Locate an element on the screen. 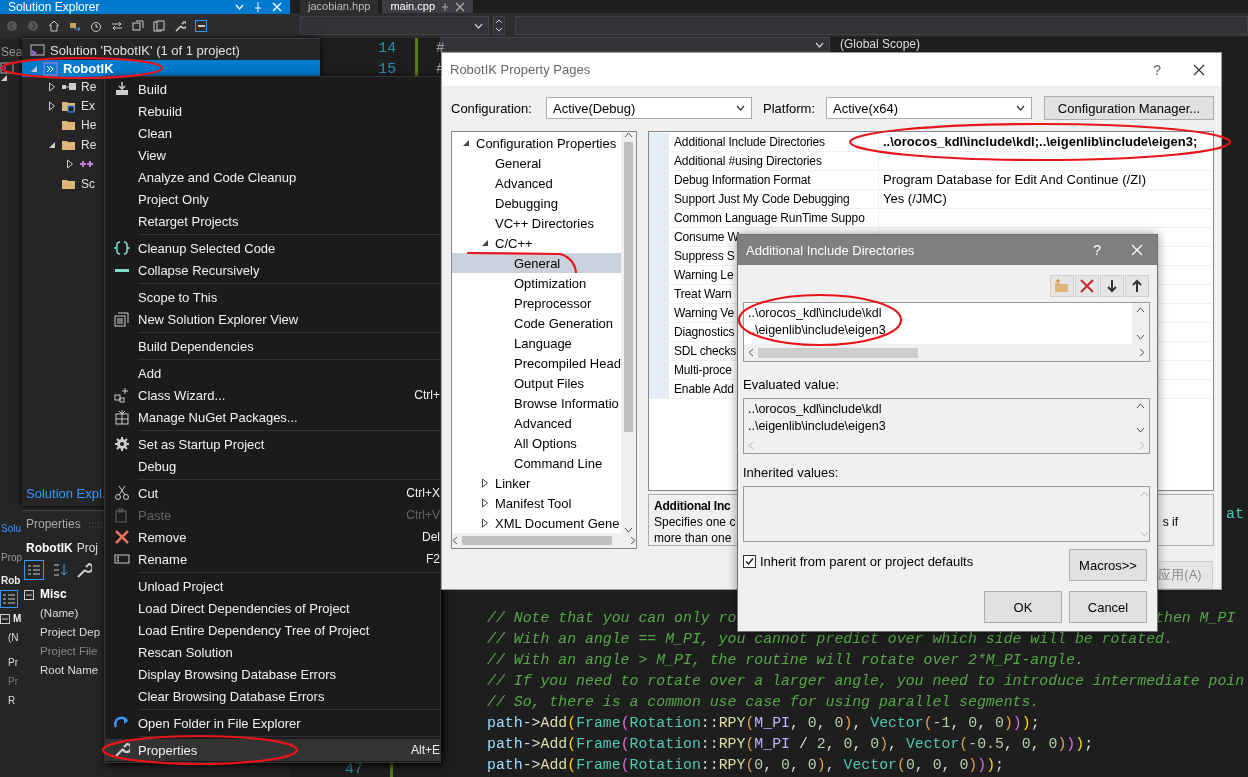 Image resolution: width=1248 pixels, height=777 pixels. menu-item: Rename F2 is located at coordinates (272, 559).